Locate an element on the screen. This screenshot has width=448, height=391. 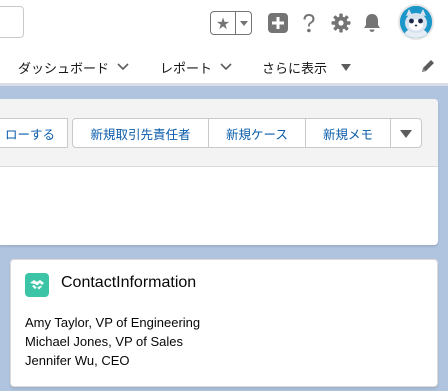
new-contact-button-label: 新規取引先責任者 is located at coordinates (140, 134).